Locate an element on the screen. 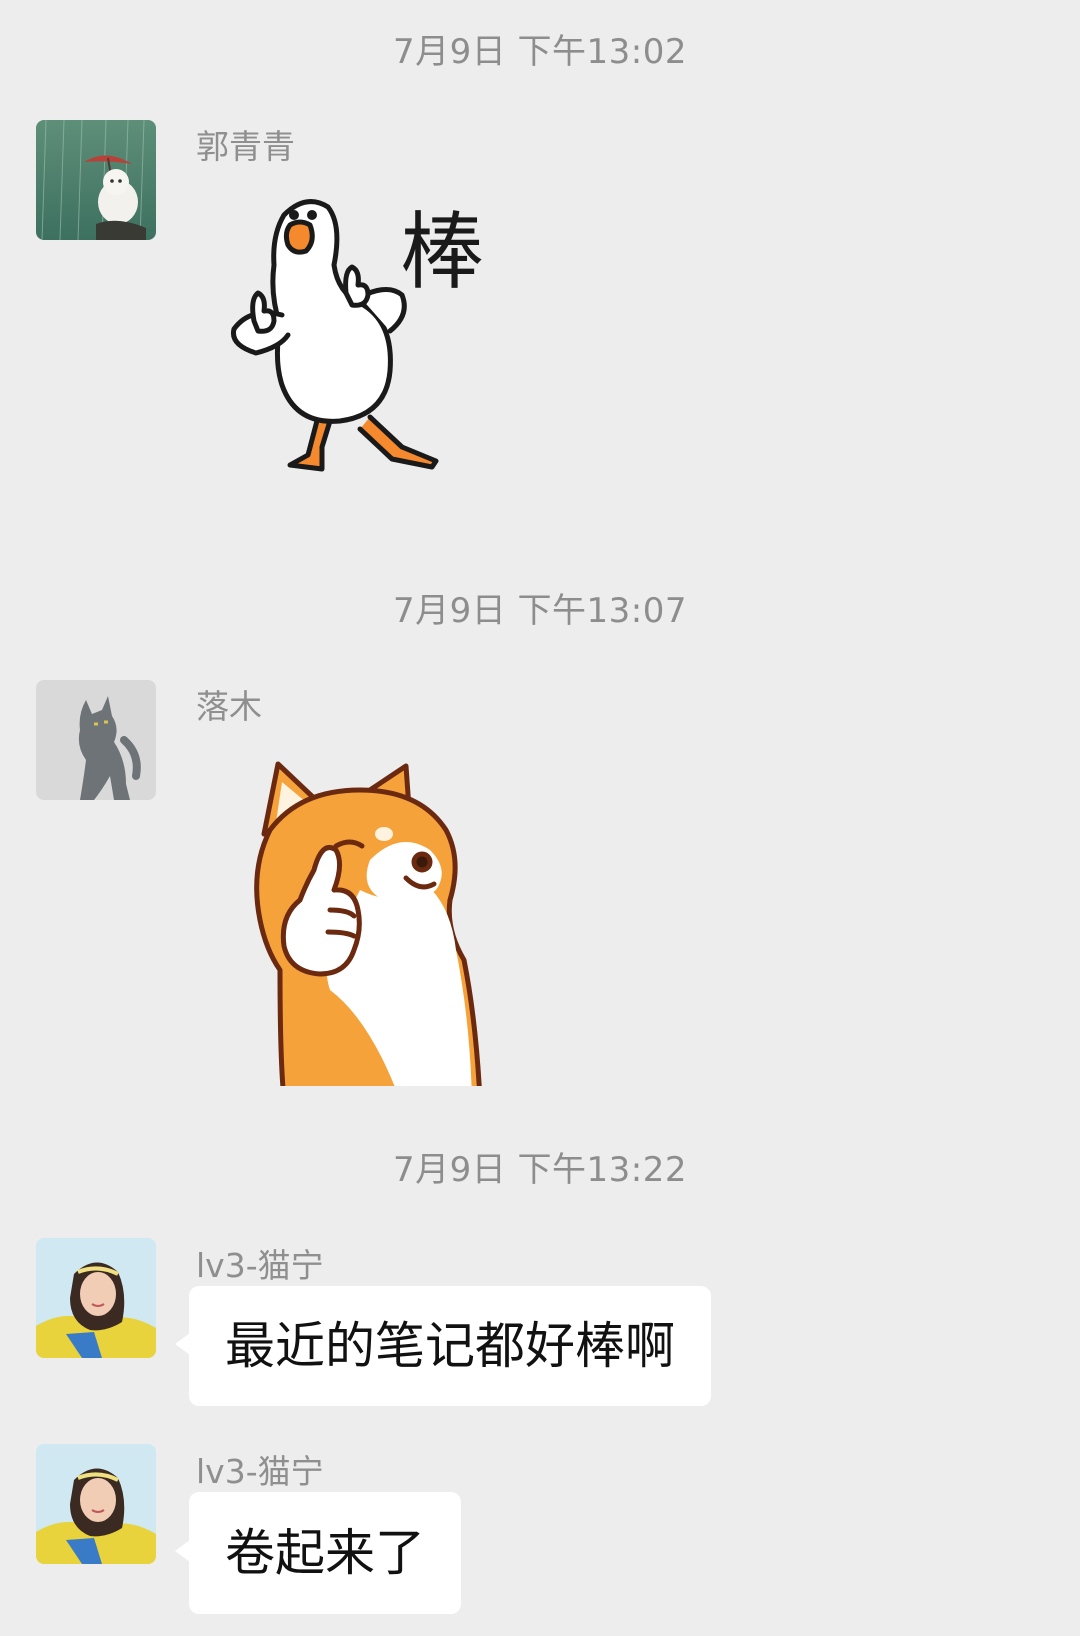 The height and width of the screenshot is (1636, 1080). message-bubble: 最近的笔记都好棒啊 is located at coordinates (443, 1346).